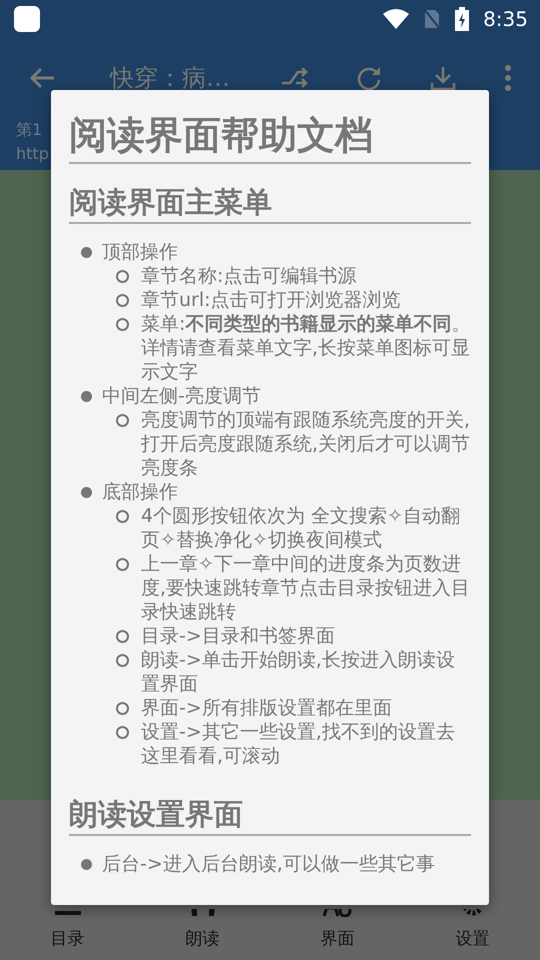 The width and height of the screenshot is (540, 960). I want to click on list-item-text: 4个圆形按钮依次为 全文搜索✧自动翻页✧替换净化✧切换夜间模式, so click(301, 528).